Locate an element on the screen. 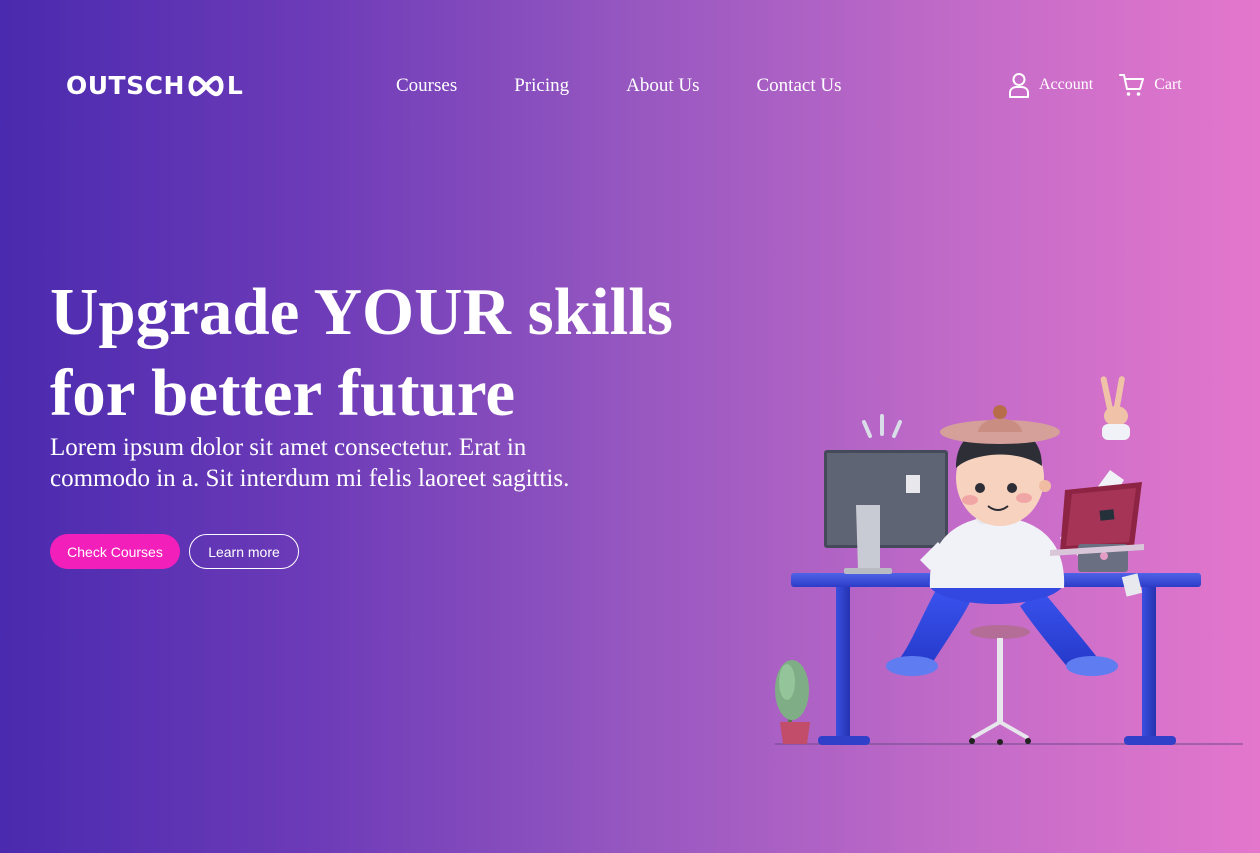 The width and height of the screenshot is (1260, 853). account-label: Account is located at coordinates (1066, 84).